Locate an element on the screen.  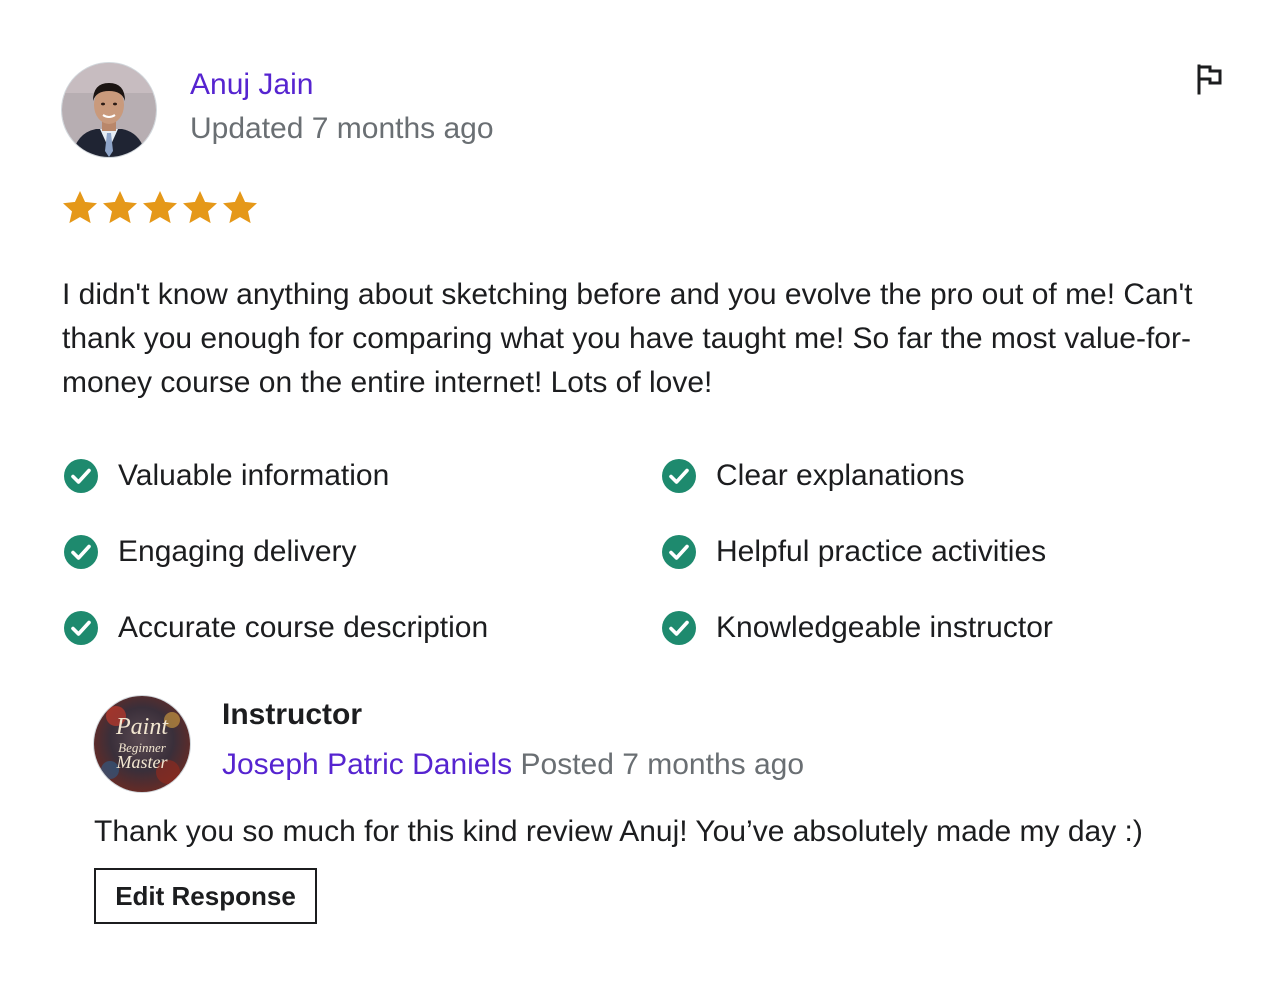
feedback-label: Clear explanations is located at coordinates (840, 475).